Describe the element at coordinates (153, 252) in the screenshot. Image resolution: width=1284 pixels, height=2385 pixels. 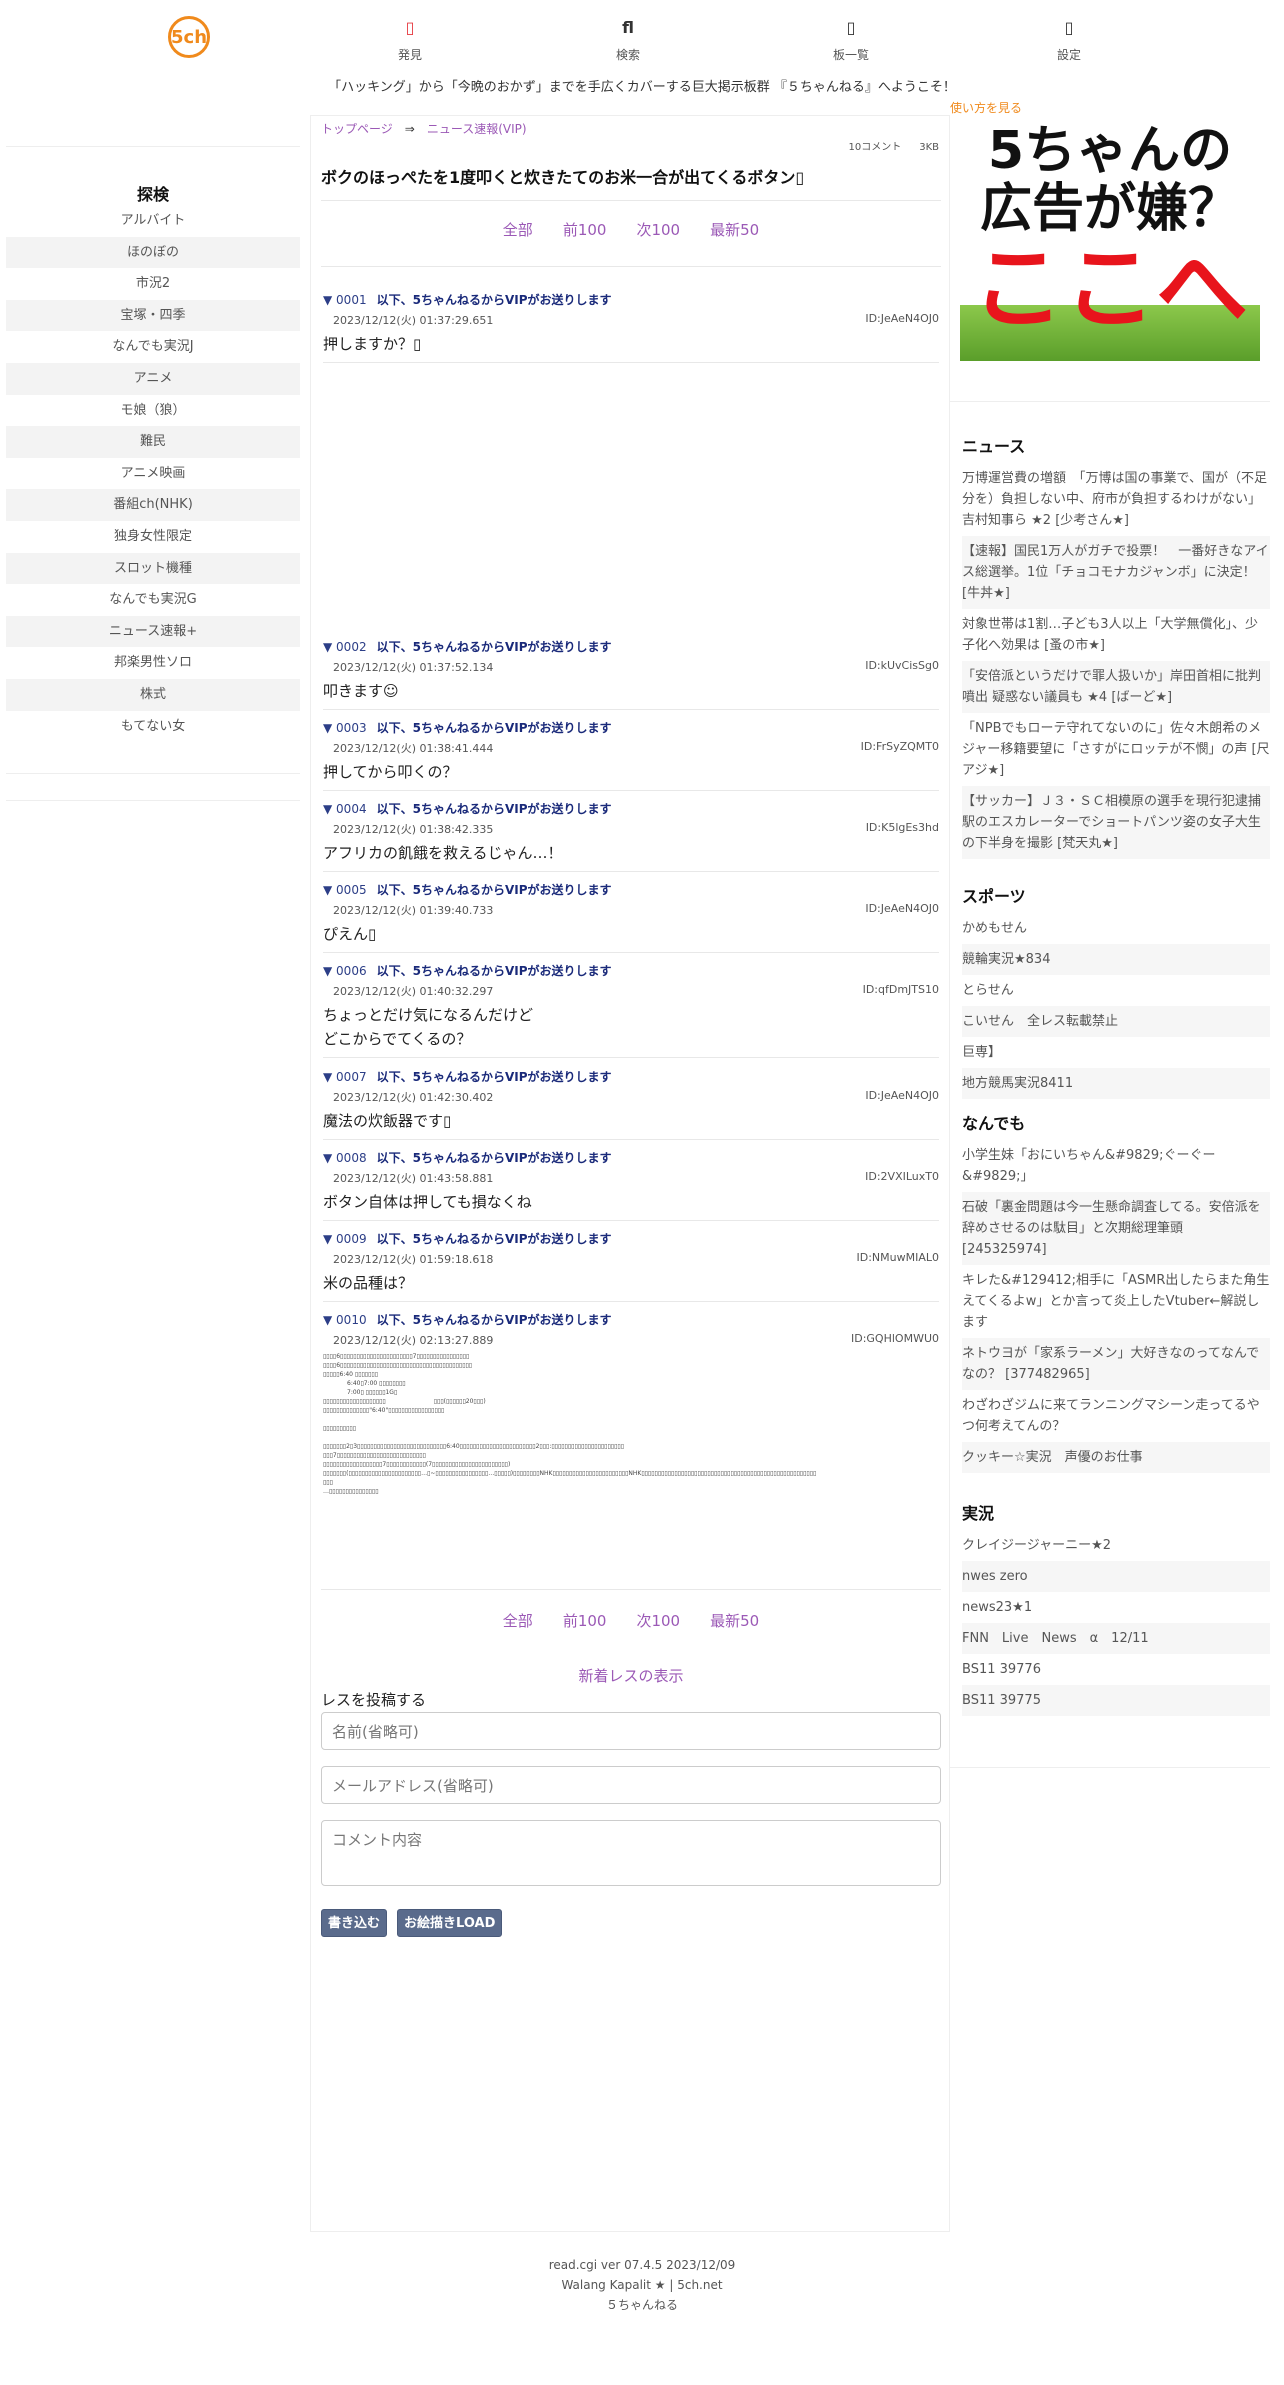
I see `sidebar-item: ほのぼの` at that location.